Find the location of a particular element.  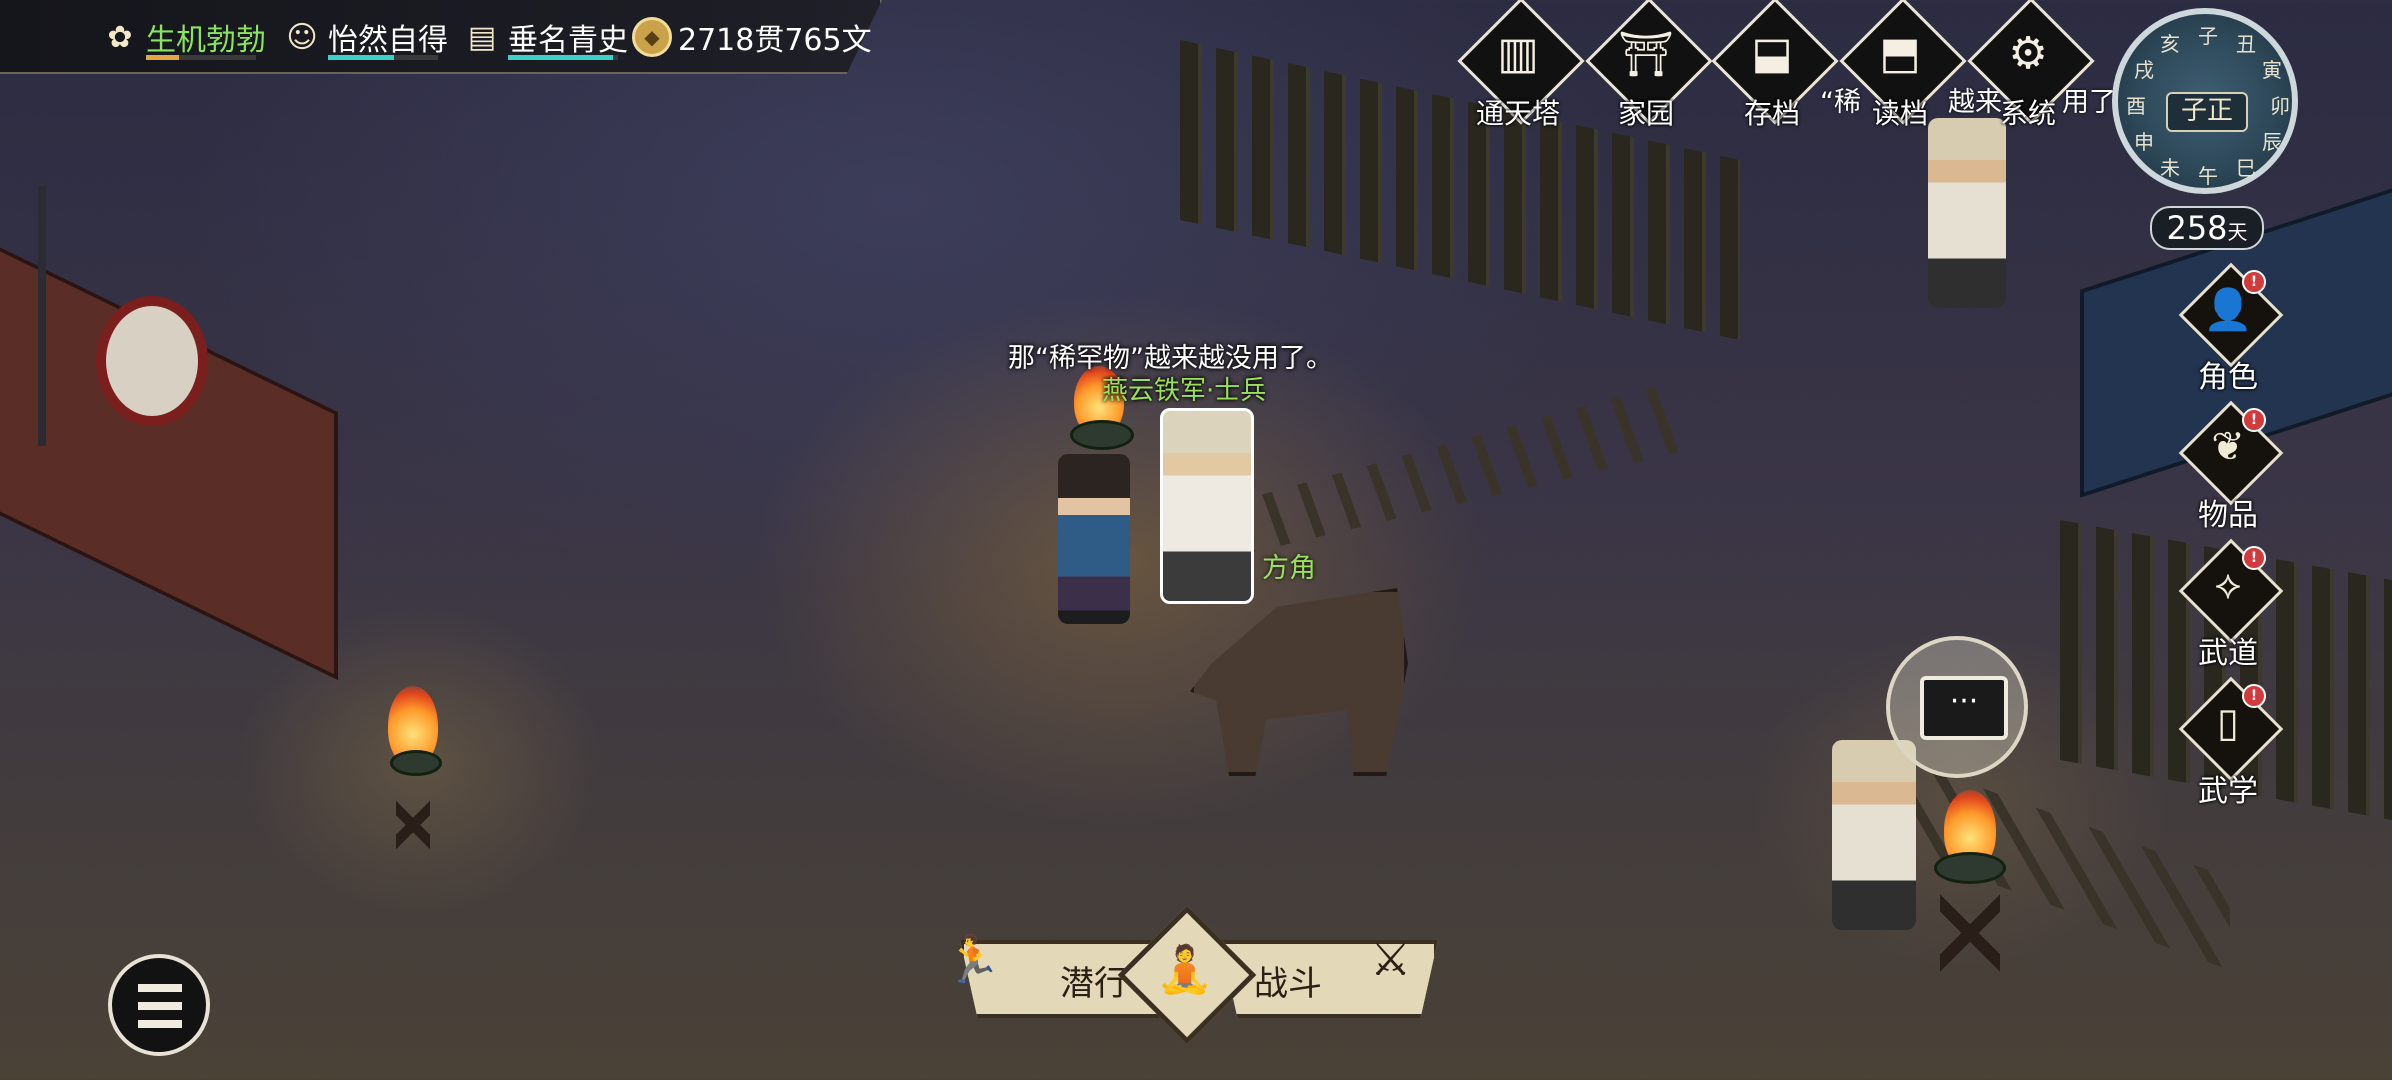

clock-branch: 子 is located at coordinates (2208, 36).